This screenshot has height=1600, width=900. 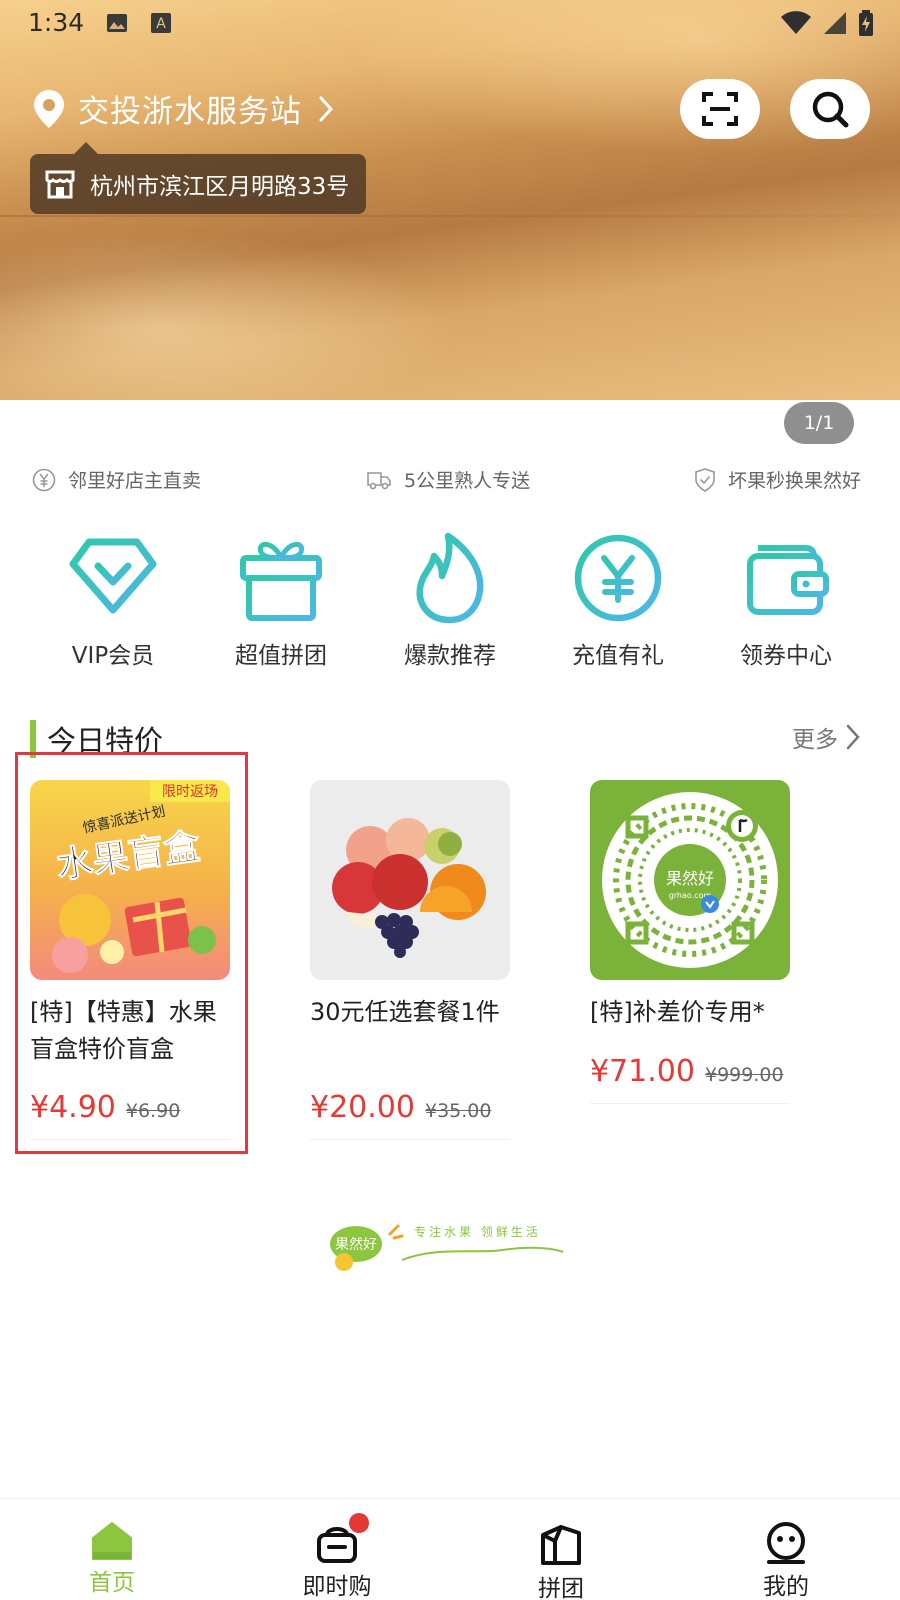 I want to click on search-button, so click(x=830, y=109).